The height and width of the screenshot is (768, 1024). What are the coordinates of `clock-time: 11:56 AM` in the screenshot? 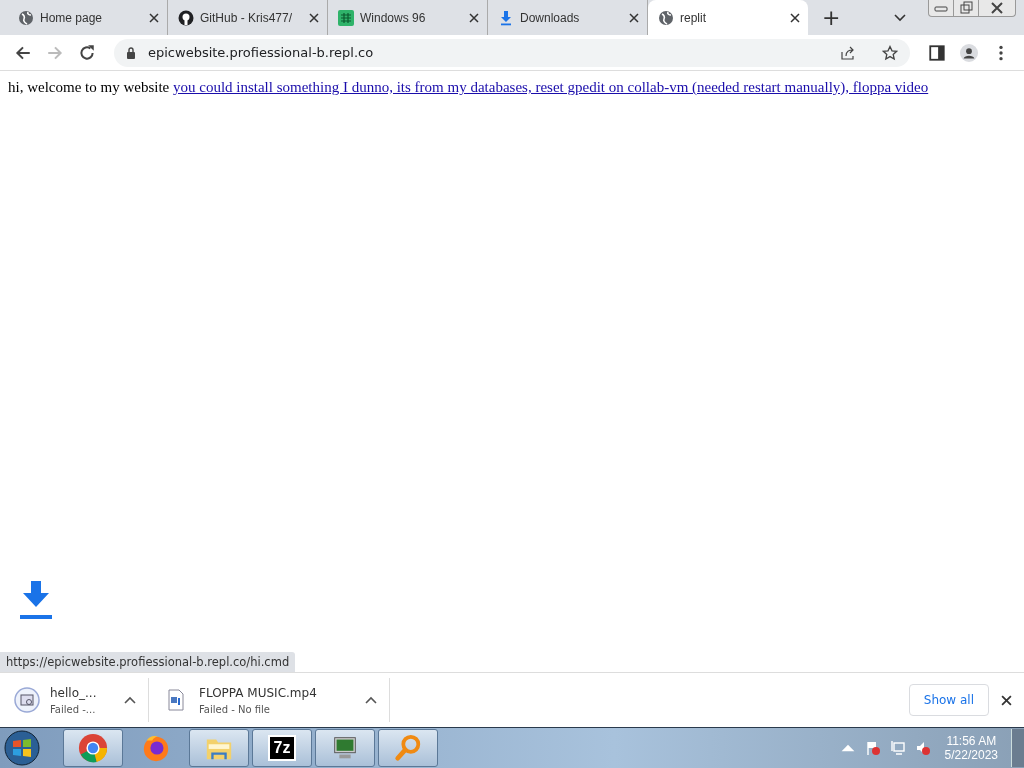 It's located at (971, 741).